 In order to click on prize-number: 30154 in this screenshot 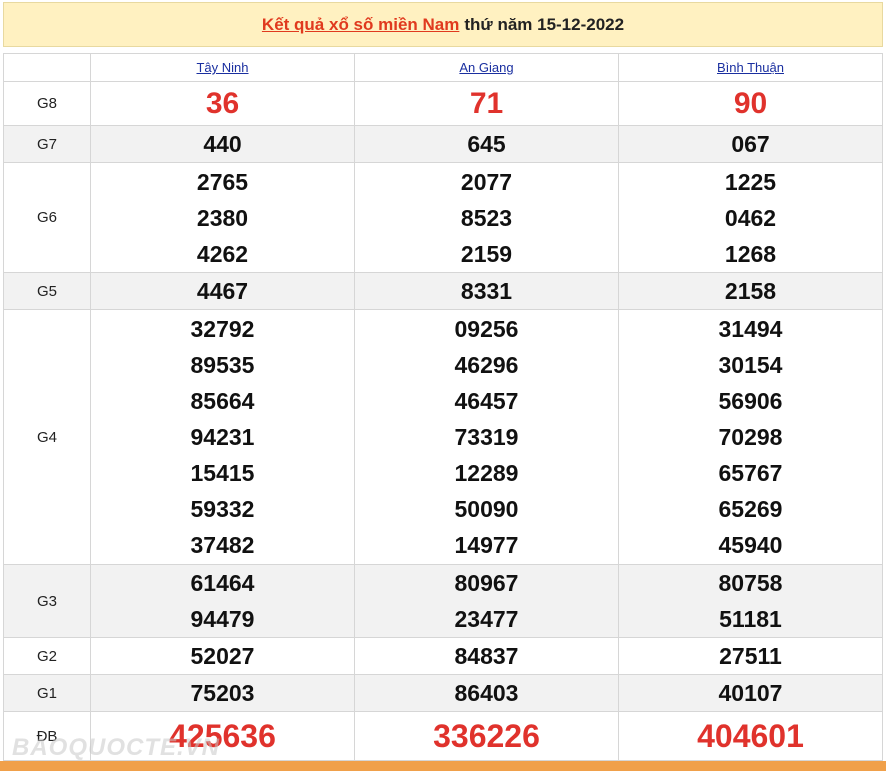, I will do `click(750, 365)`.